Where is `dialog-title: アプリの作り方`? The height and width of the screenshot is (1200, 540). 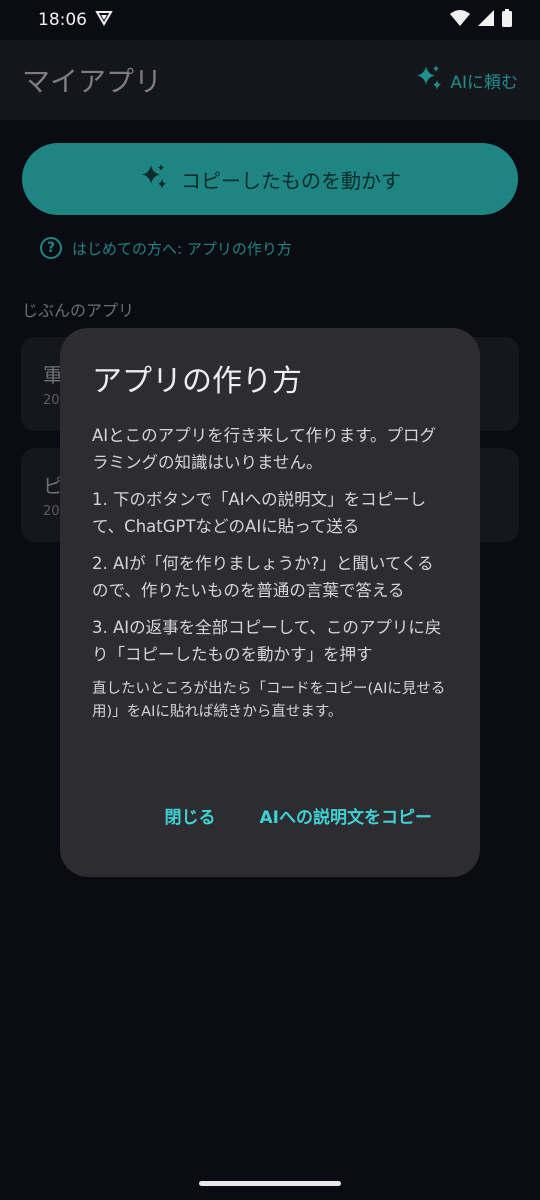 dialog-title: アプリの作り方 is located at coordinates (197, 381).